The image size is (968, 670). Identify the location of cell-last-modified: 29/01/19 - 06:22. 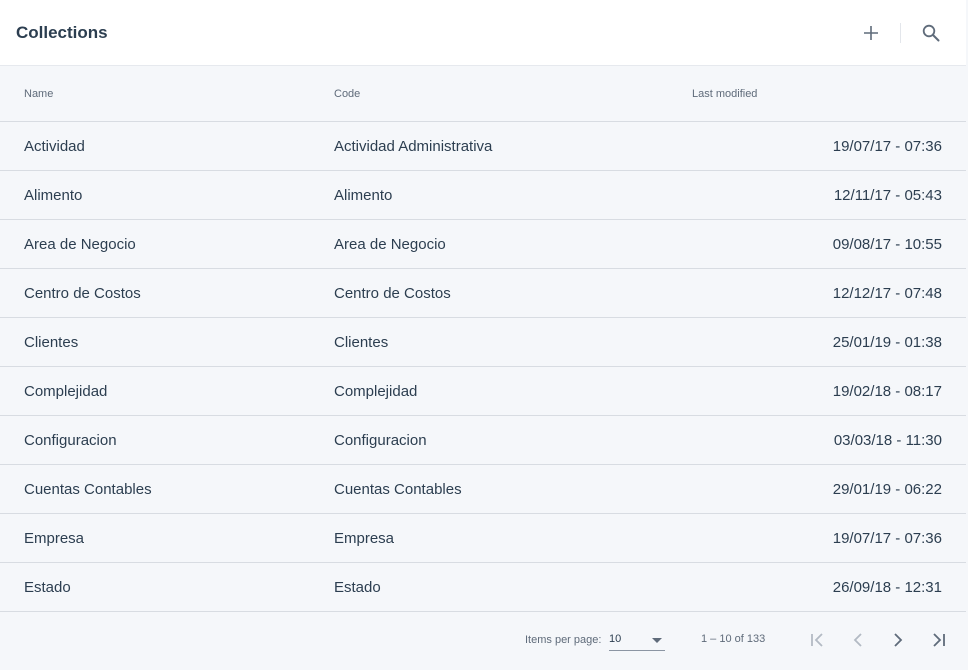
(887, 489).